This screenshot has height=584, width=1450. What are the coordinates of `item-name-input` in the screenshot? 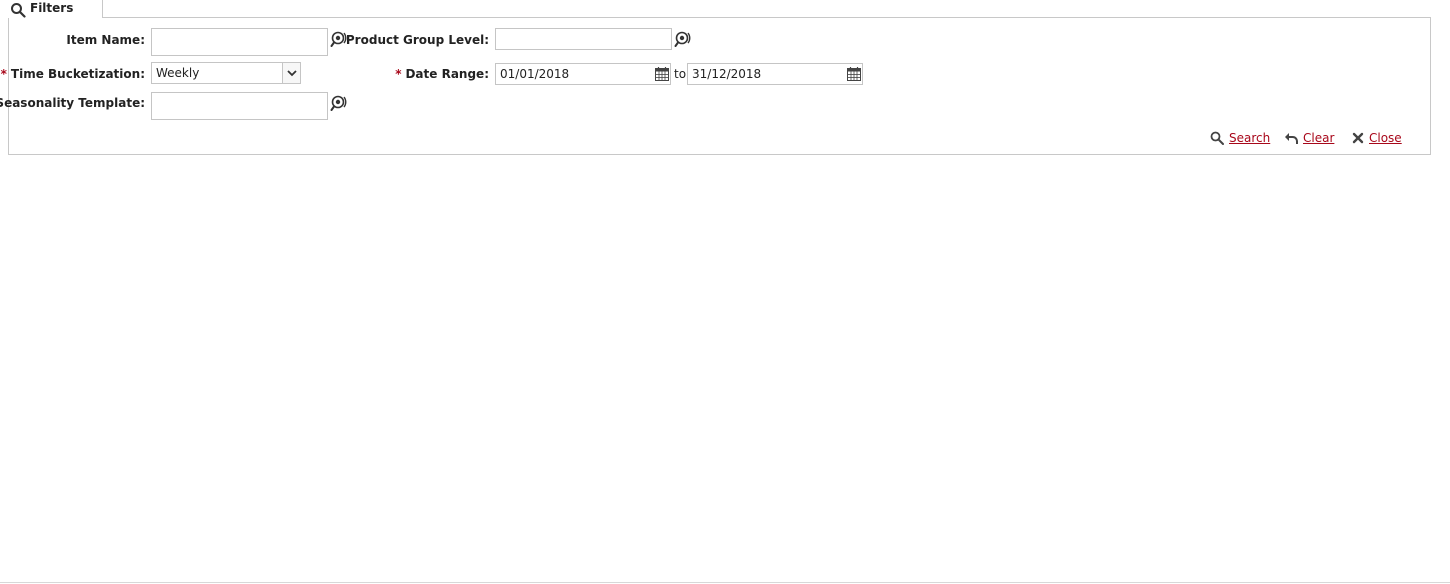 It's located at (239, 42).